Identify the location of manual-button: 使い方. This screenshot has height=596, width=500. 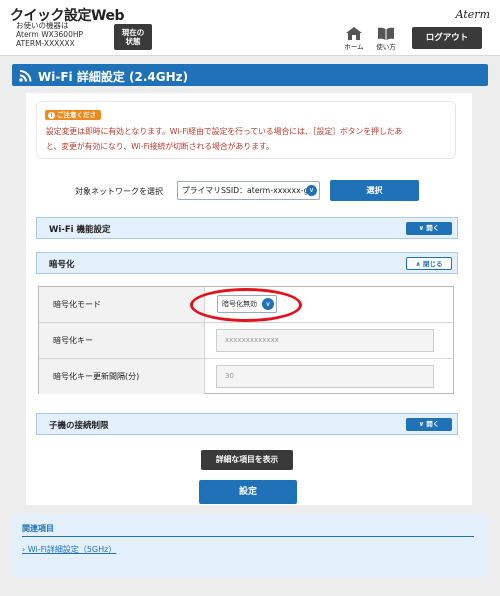
(386, 39).